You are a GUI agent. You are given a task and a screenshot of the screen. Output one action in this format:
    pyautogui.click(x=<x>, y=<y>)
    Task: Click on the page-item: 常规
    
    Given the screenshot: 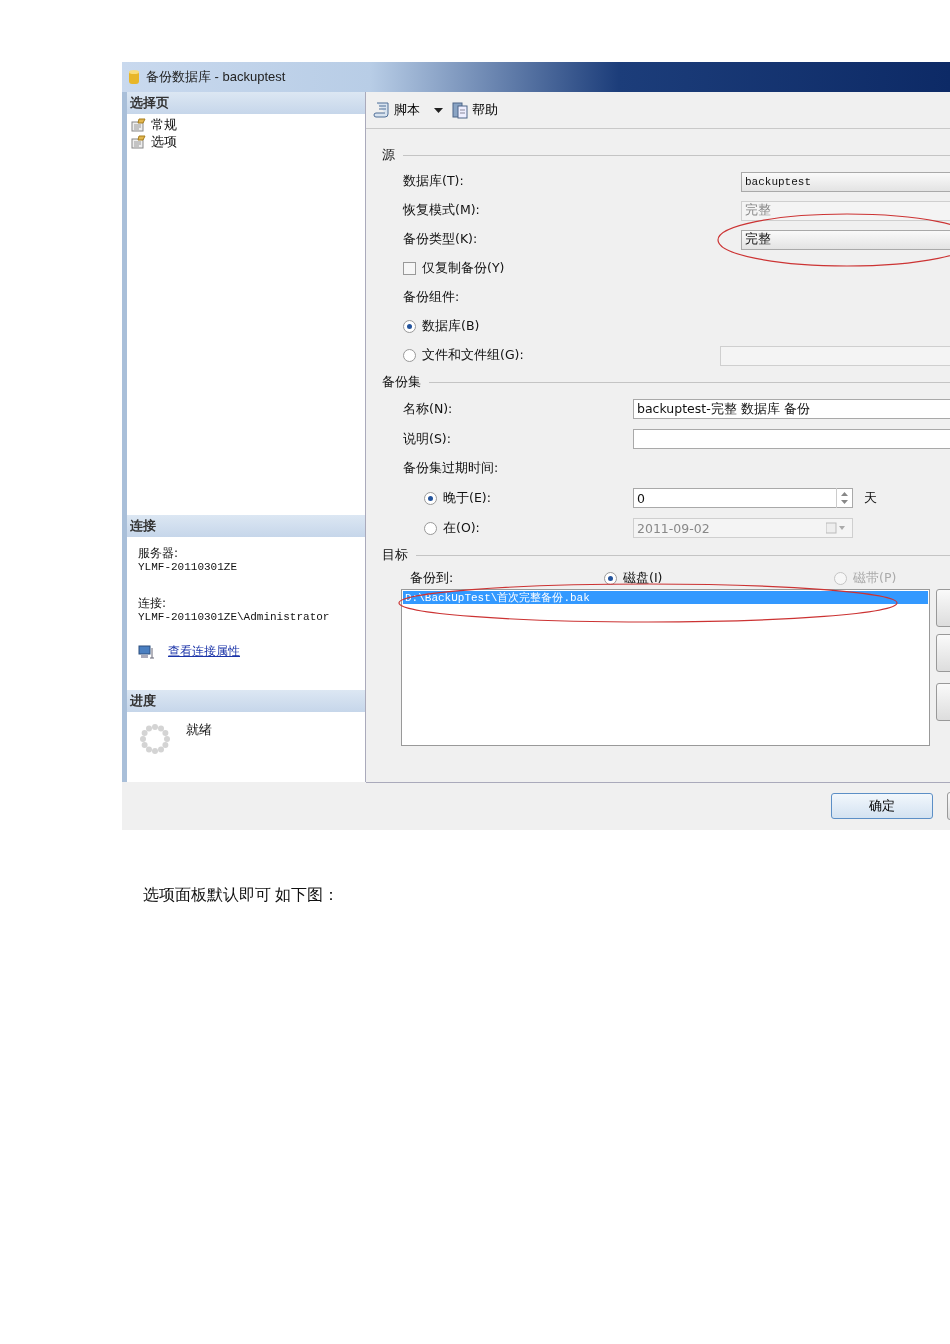 What is the action you would take?
    pyautogui.click(x=164, y=124)
    